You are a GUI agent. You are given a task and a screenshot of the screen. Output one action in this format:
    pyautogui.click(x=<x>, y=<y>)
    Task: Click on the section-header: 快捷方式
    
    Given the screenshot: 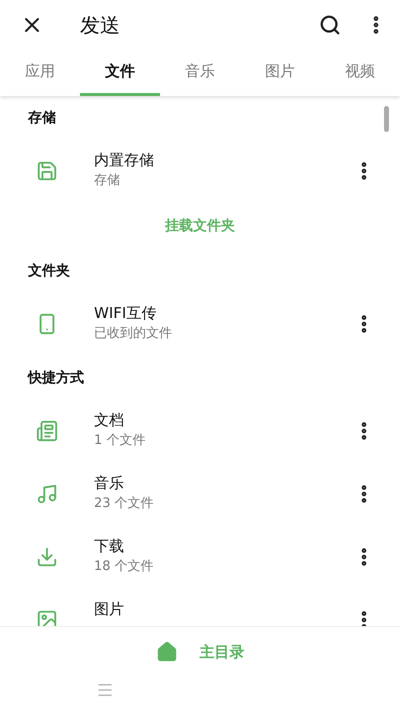 What is the action you would take?
    pyautogui.click(x=56, y=378)
    